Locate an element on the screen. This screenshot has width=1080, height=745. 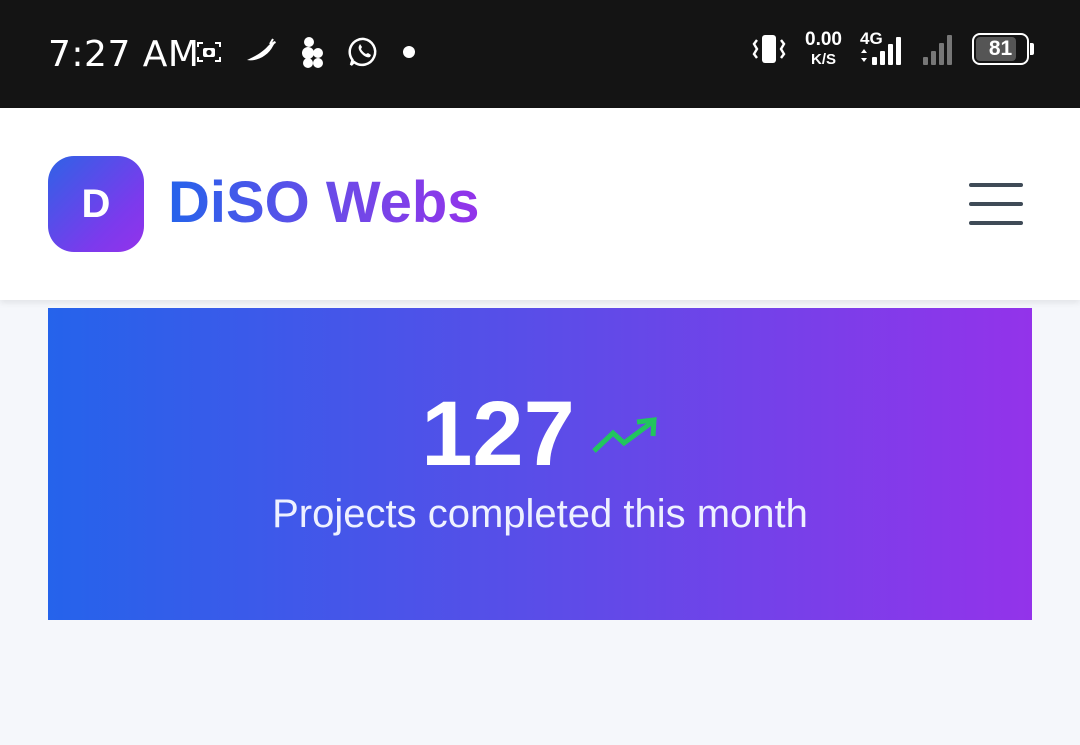
logo-badge: D is located at coordinates (96, 204).